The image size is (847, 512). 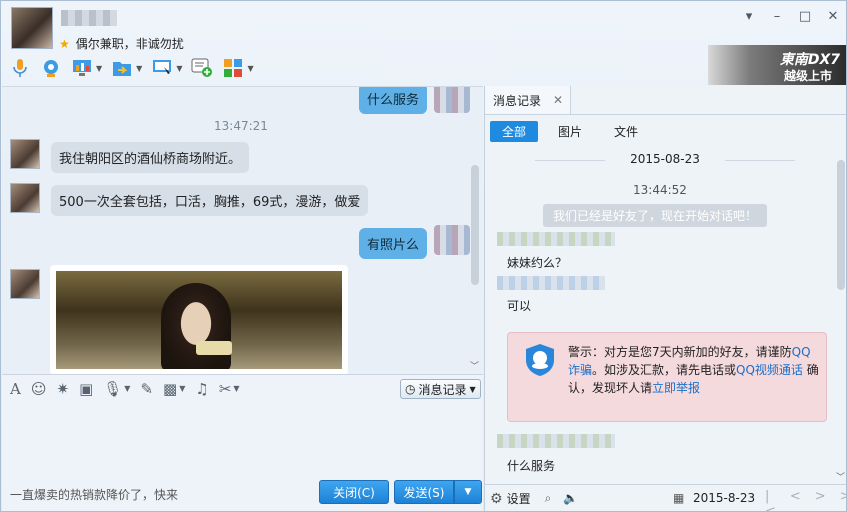 I want to click on banner-ad: 東南DX7 越级上市, so click(x=777, y=65).